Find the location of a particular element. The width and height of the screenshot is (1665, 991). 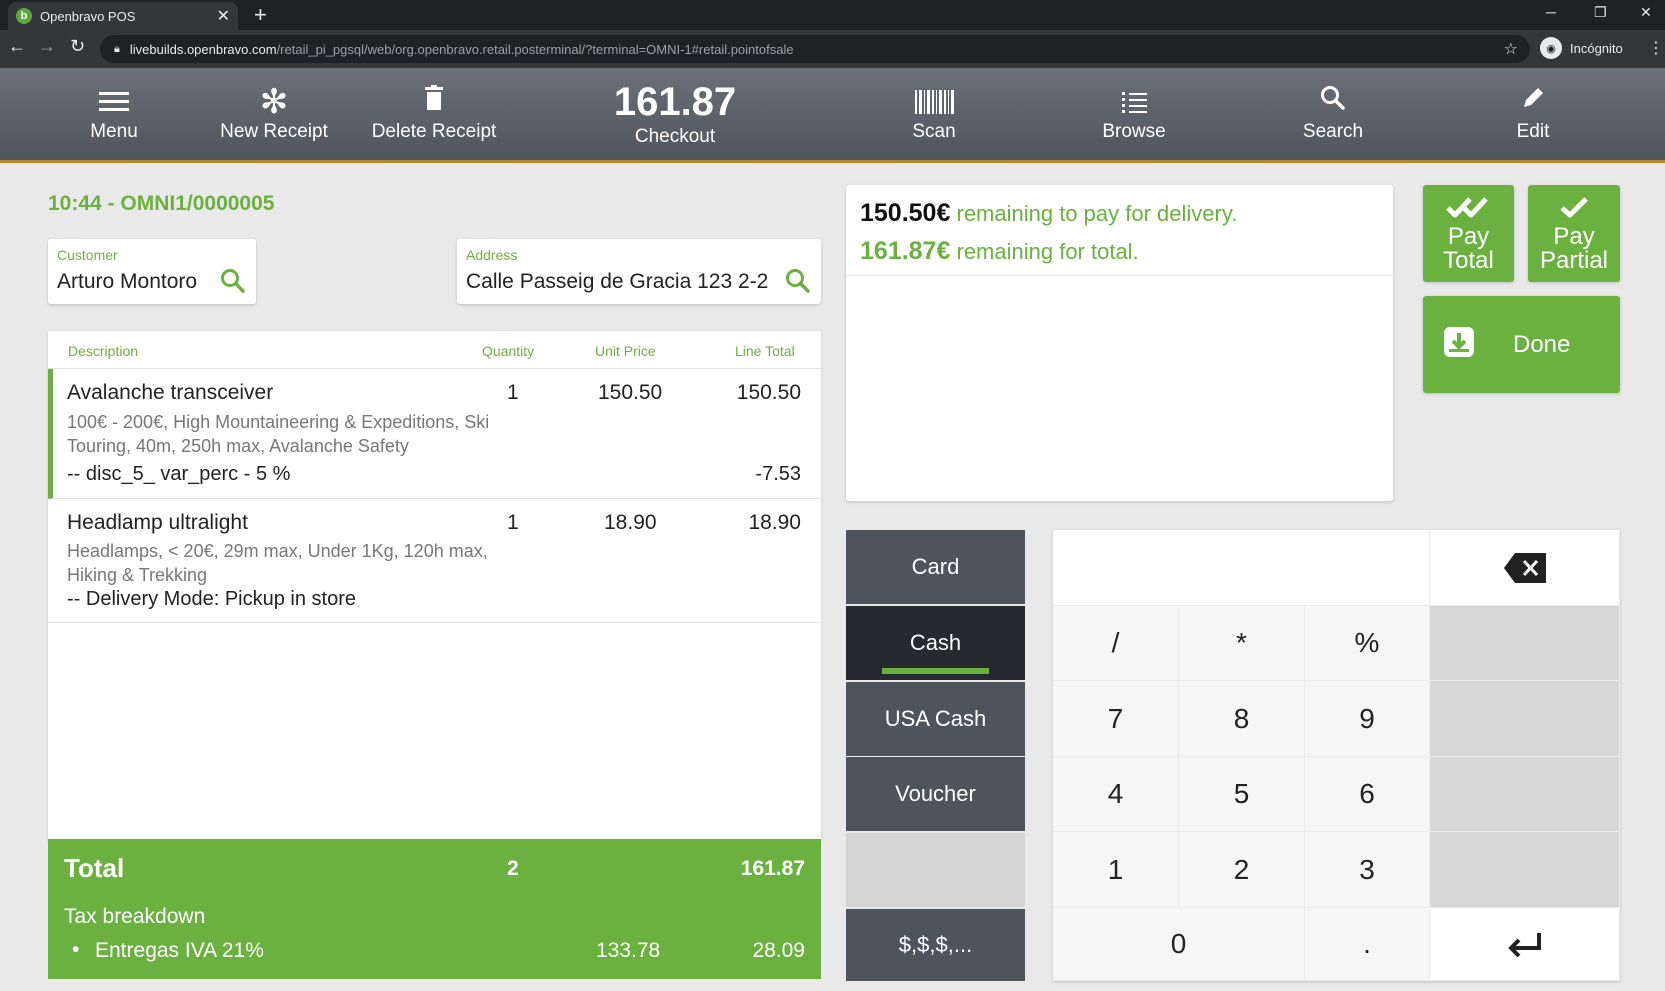

customer-selector: Customer Arturo Montoro is located at coordinates (152, 271).